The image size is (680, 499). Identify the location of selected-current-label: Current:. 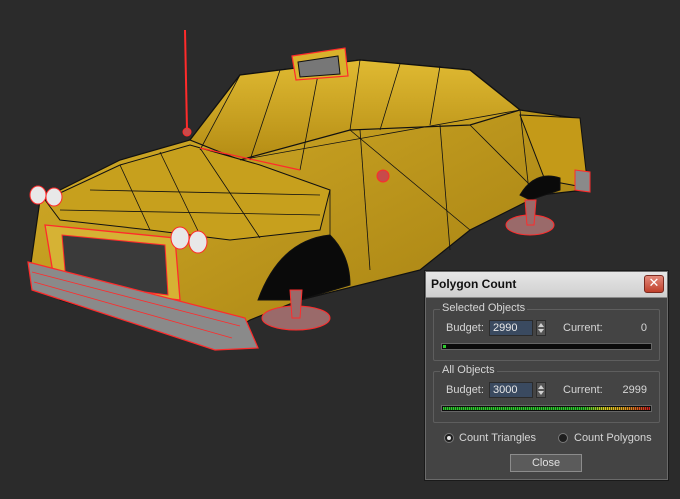
(583, 328).